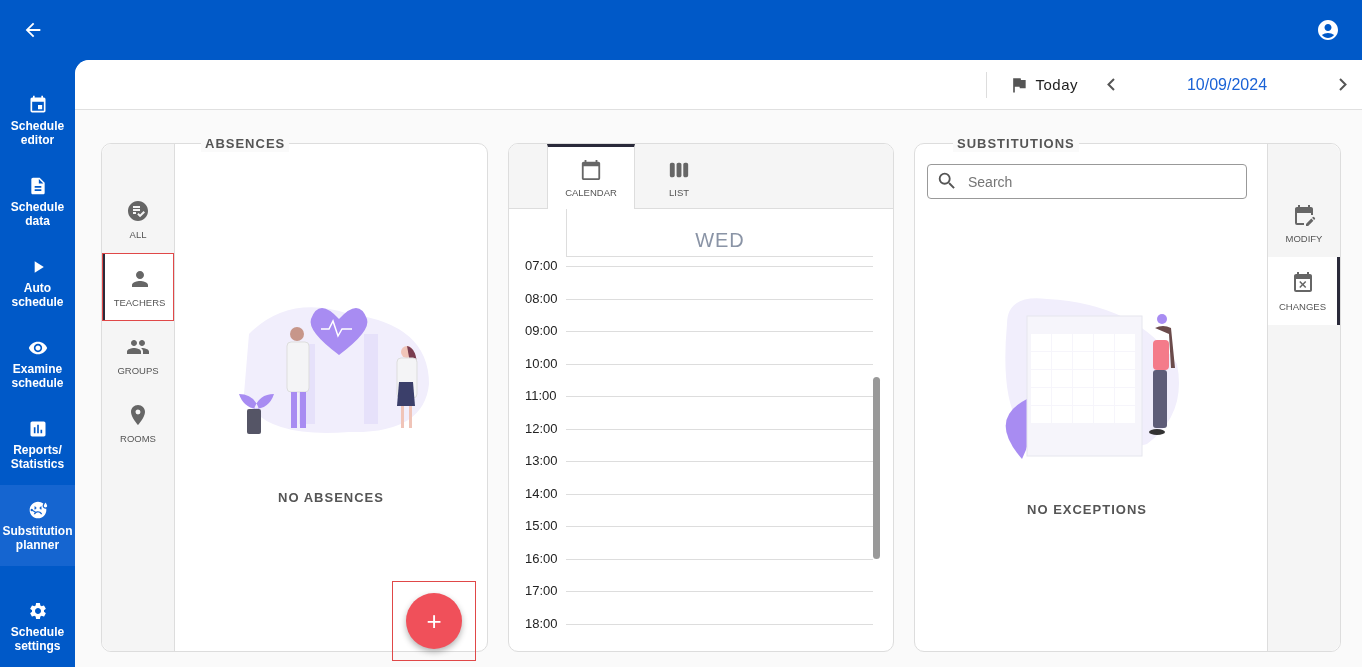 The image size is (1362, 667). Describe the element at coordinates (1304, 291) in the screenshot. I see `mode-tab: CHANGES` at that location.